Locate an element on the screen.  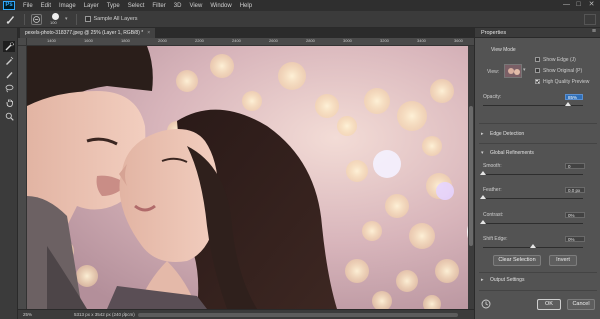
shift-edge-input: 0% is located at coordinates (575, 239).